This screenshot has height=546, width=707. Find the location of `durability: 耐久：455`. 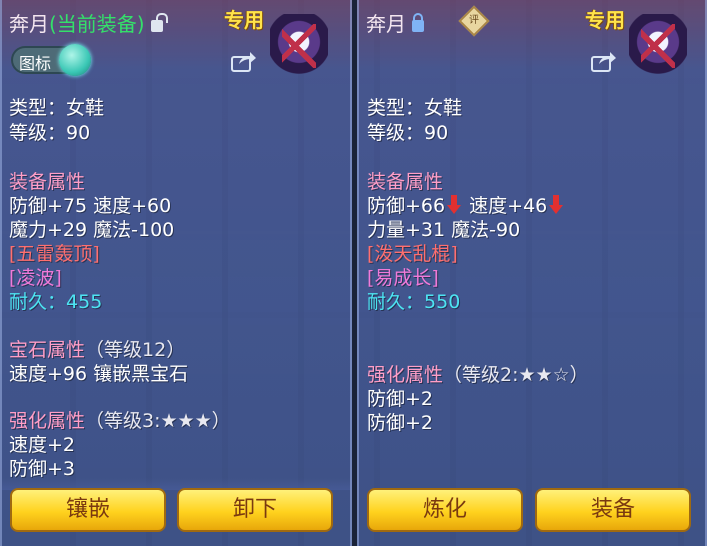

durability: 耐久：455 is located at coordinates (55, 300).